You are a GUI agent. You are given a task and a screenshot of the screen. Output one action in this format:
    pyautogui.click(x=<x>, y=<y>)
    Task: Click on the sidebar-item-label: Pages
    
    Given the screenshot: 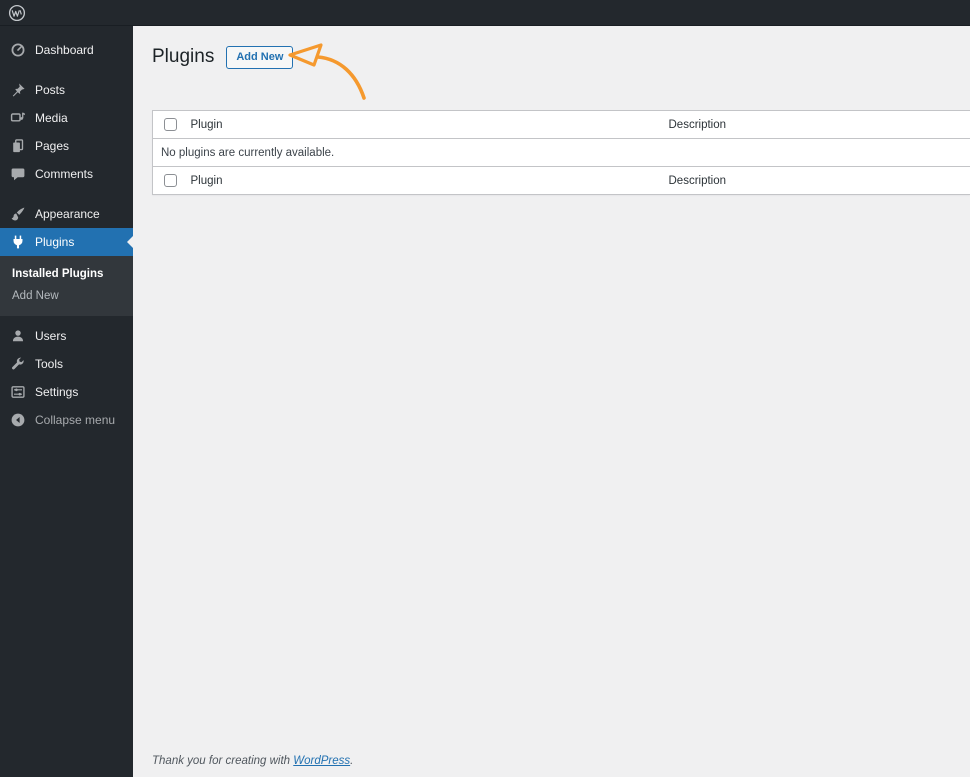 What is the action you would take?
    pyautogui.click(x=52, y=146)
    